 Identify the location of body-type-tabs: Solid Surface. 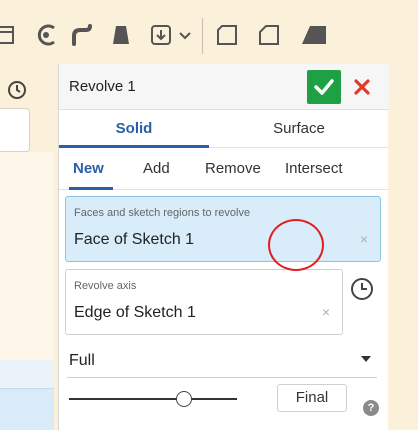
(224, 129).